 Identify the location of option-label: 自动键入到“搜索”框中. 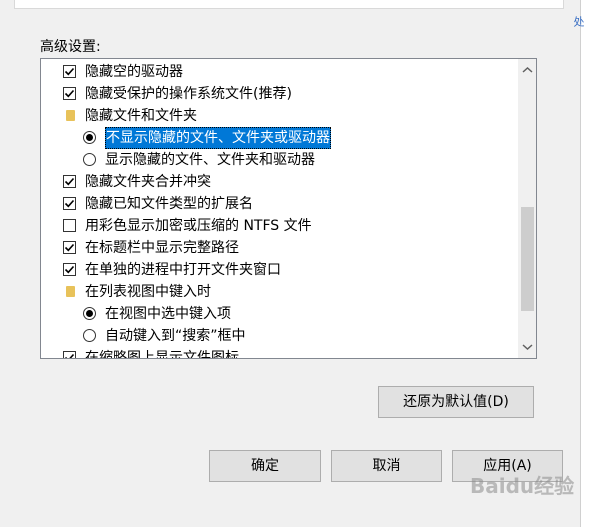
(175, 336).